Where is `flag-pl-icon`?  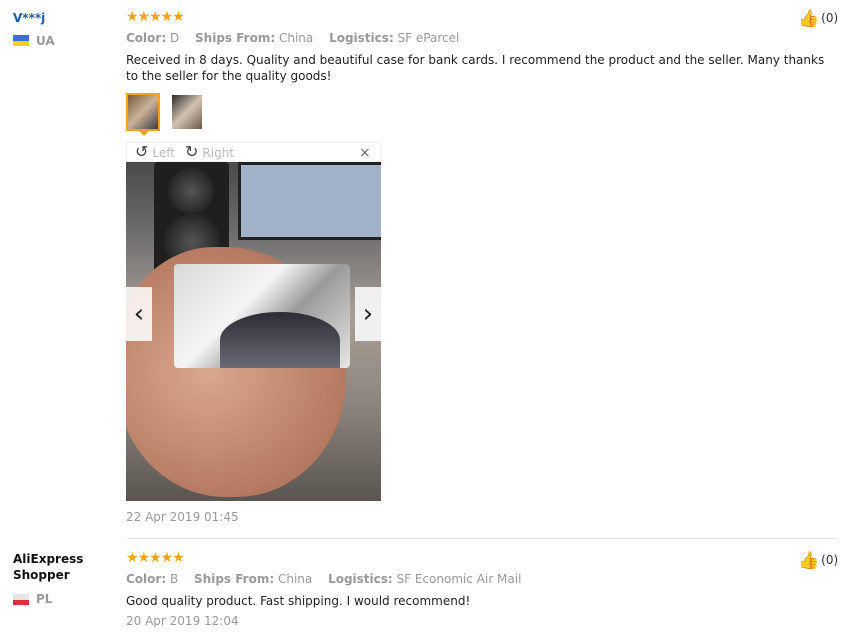 flag-pl-icon is located at coordinates (21, 599).